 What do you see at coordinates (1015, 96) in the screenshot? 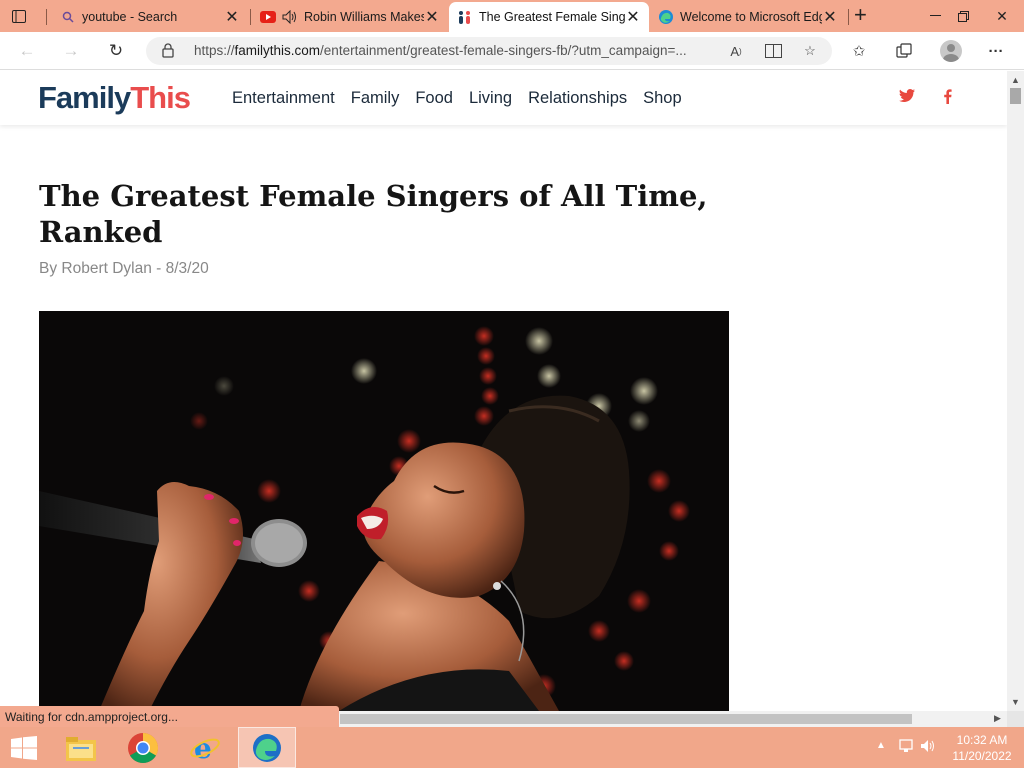
I see `vertical-scroll-thumb` at bounding box center [1015, 96].